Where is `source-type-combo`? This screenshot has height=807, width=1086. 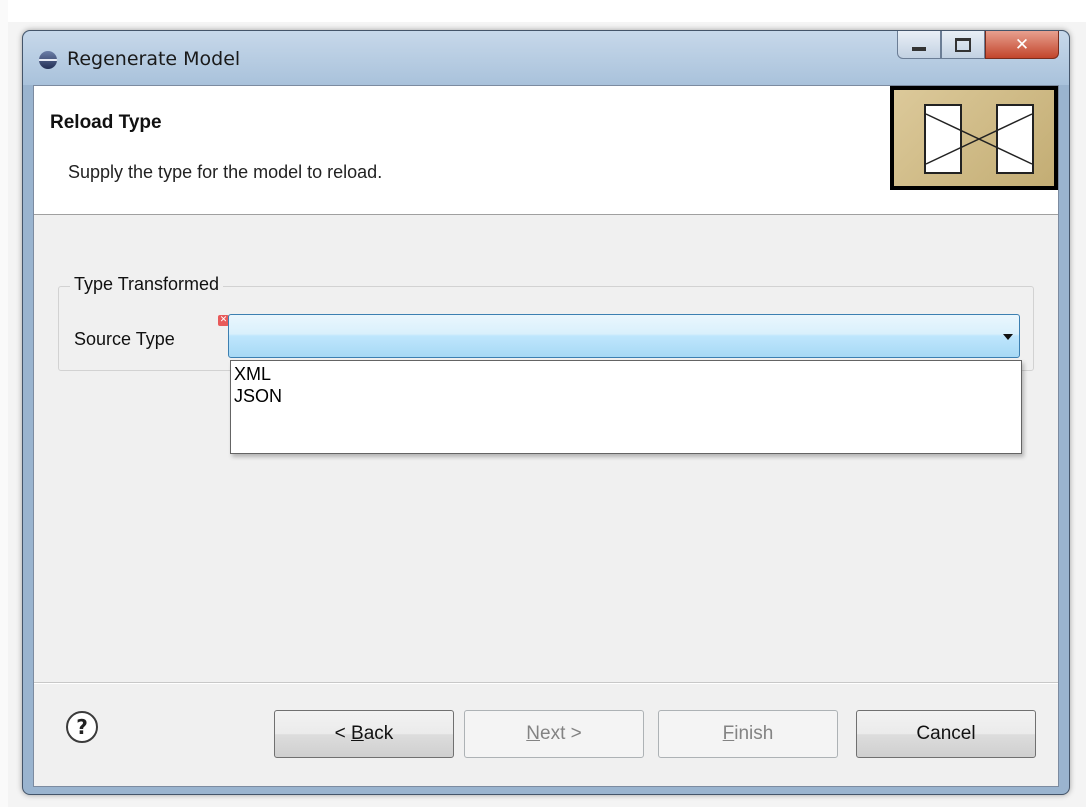
source-type-combo is located at coordinates (624, 336).